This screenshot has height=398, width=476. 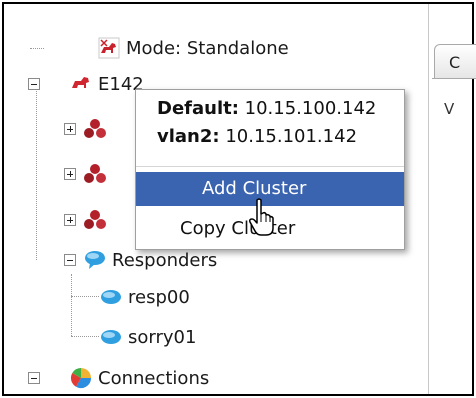 What do you see at coordinates (81, 378) in the screenshot?
I see `pie-chart-icon` at bounding box center [81, 378].